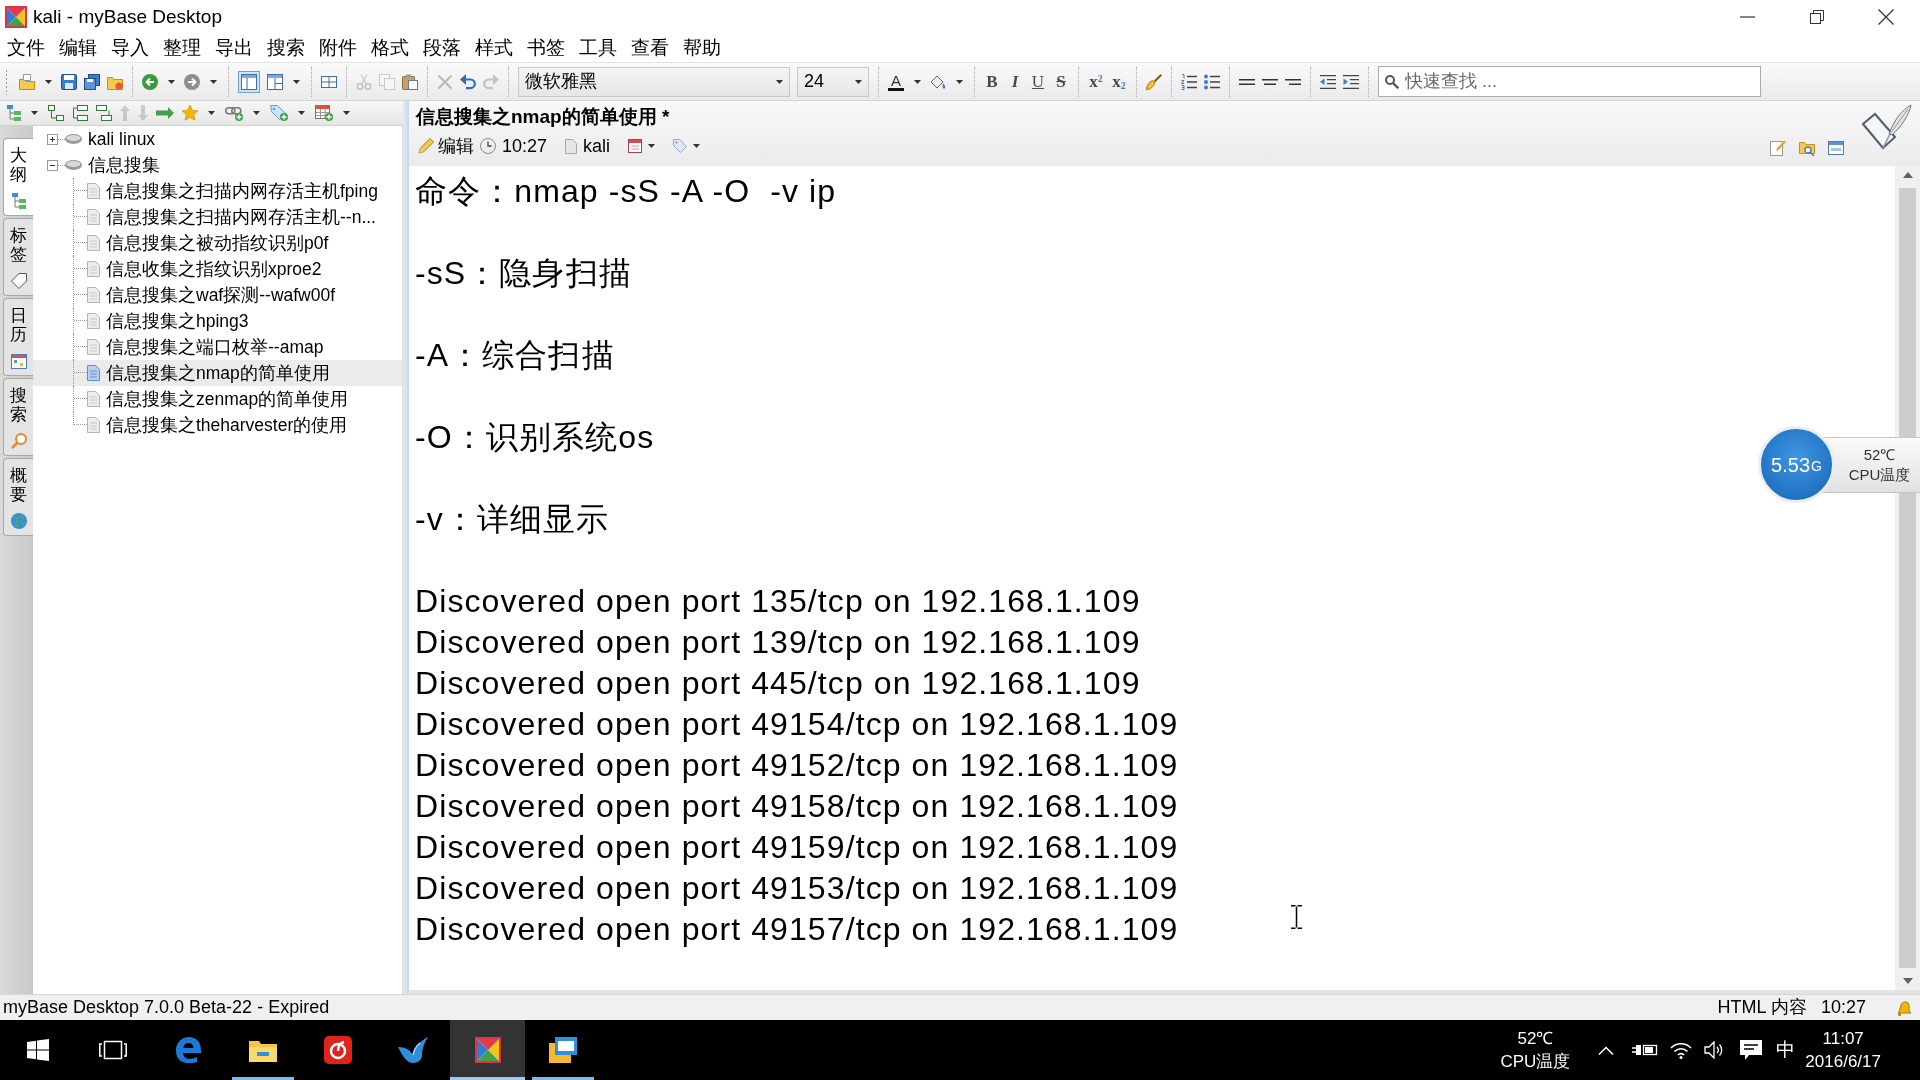 The height and width of the screenshot is (1080, 1920). Describe the element at coordinates (1681, 1050) in the screenshot. I see `wifi-icon` at that location.